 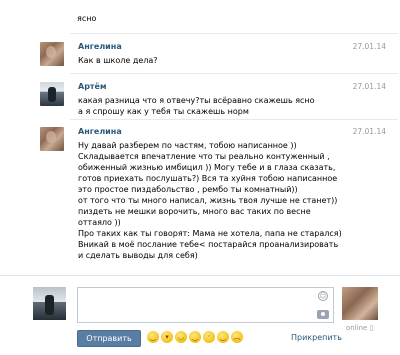 What do you see at coordinates (52, 94) in the screenshot?
I see `user-avatar-artem` at bounding box center [52, 94].